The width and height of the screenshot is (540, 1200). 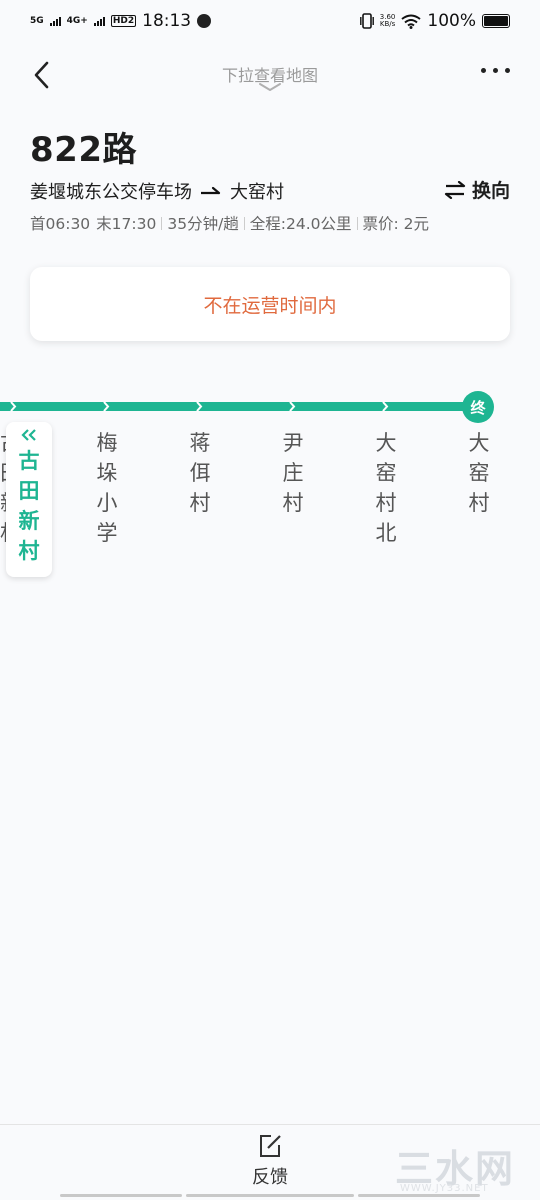 I want to click on swap-icon, so click(x=455, y=189).